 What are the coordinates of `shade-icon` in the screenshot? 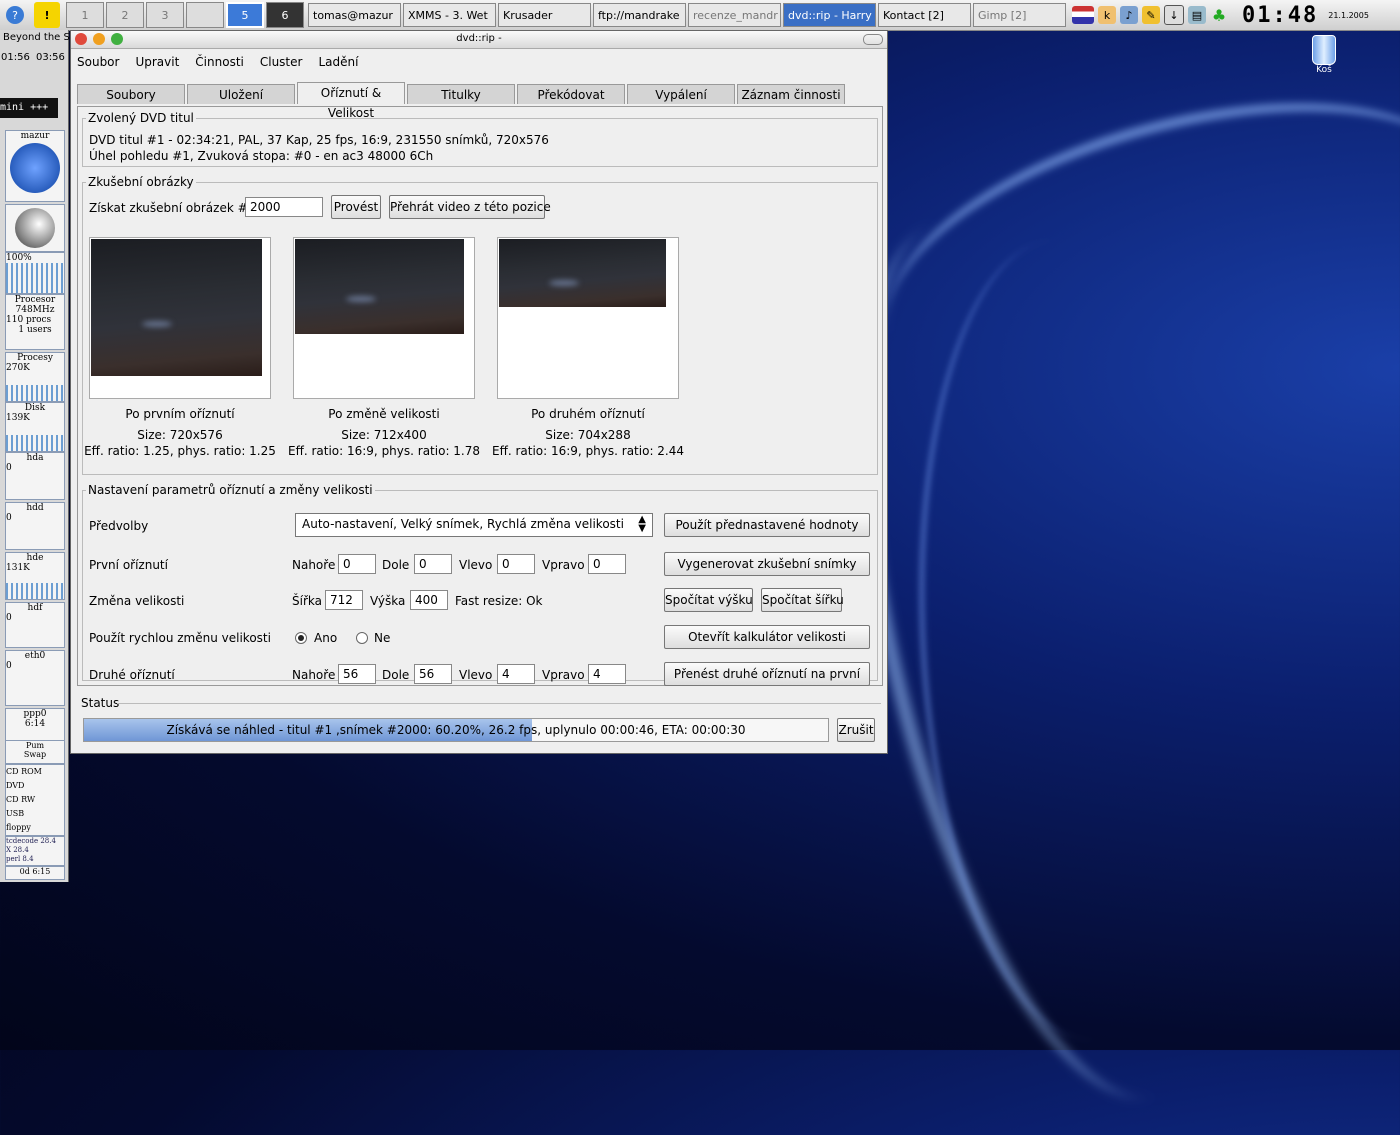 It's located at (873, 39).